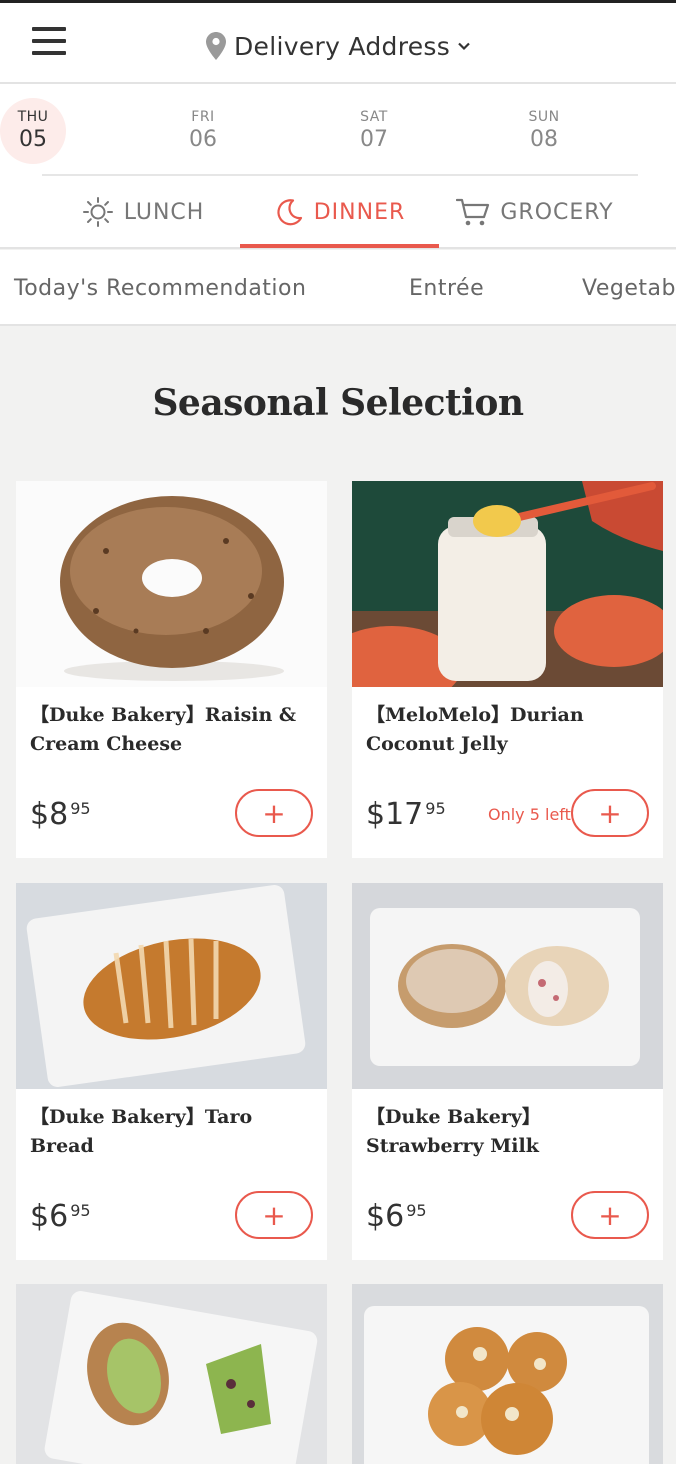 This screenshot has height=1464, width=676. Describe the element at coordinates (446, 288) in the screenshot. I see `category-tab-entree: Entrée` at that location.